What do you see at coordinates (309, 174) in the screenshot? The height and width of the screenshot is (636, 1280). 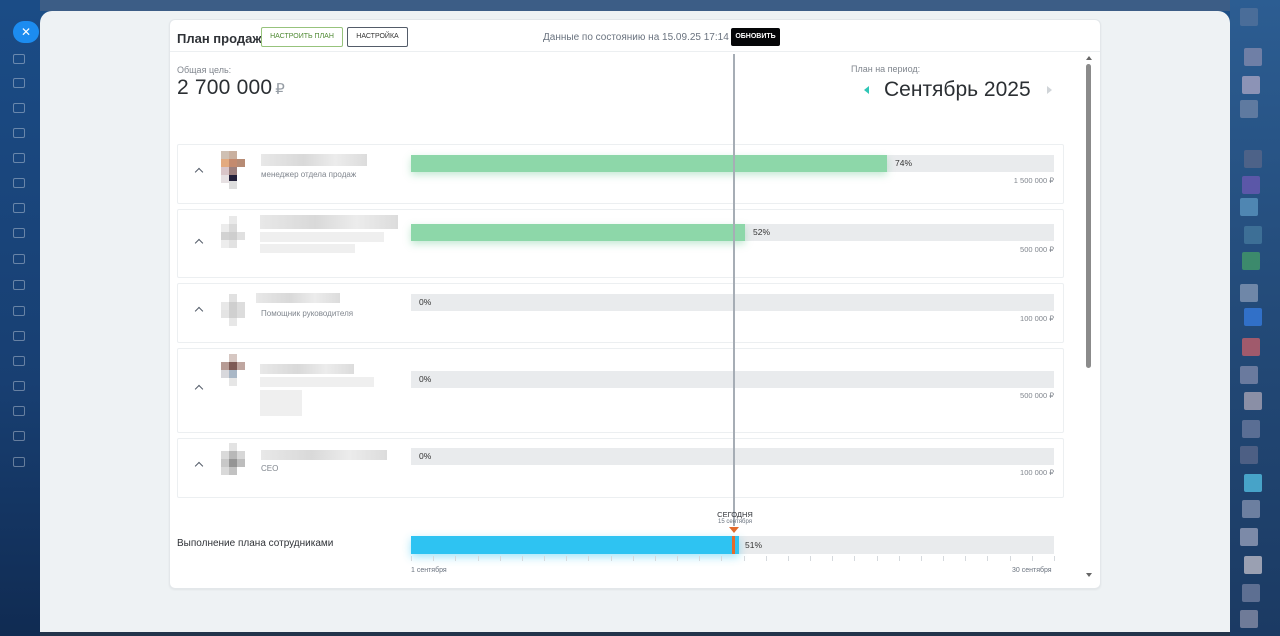 I see `employee-role: менеджер отдела продаж` at bounding box center [309, 174].